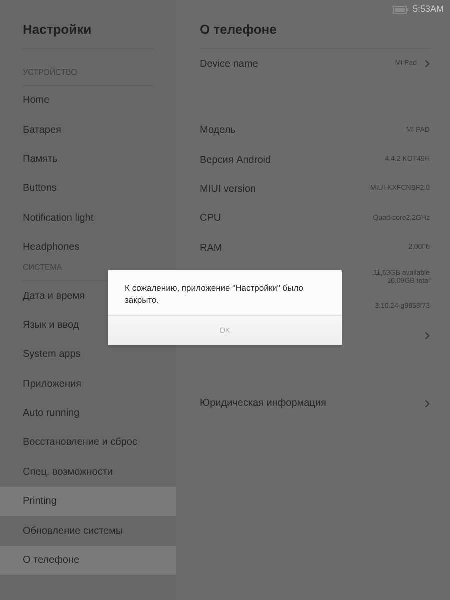  I want to click on status-time: 5:53AM, so click(428, 9).